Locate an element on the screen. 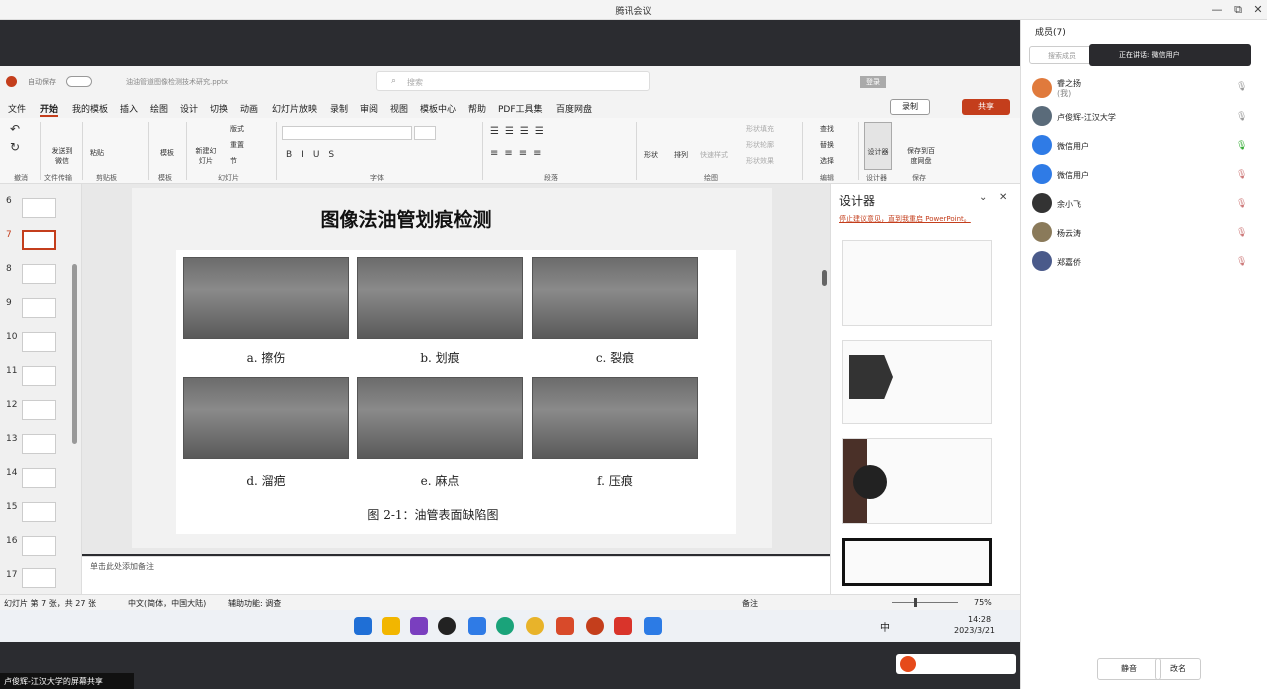 The width and height of the screenshot is (1267, 689). align-icons: ≡≡≡≡ is located at coordinates (519, 153).